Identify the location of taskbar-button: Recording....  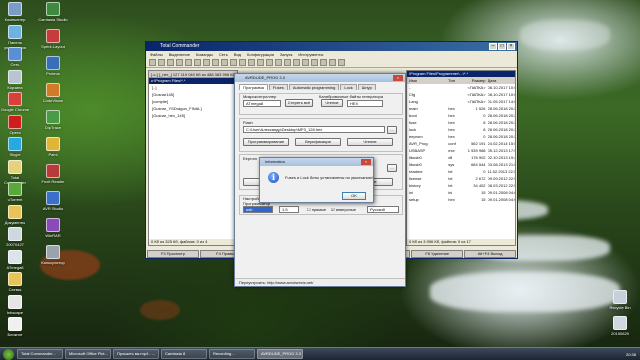
(232, 354).